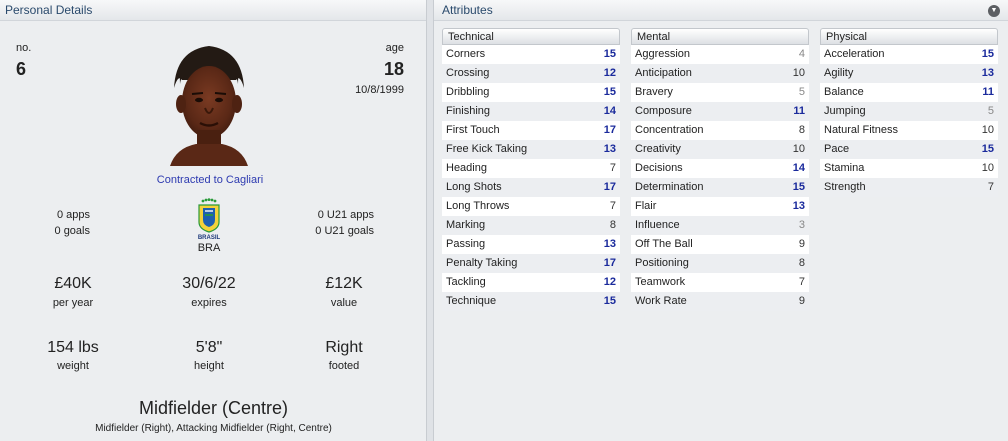 This screenshot has width=1008, height=441. What do you see at coordinates (609, 54) in the screenshot?
I see `attribute-value: 15` at bounding box center [609, 54].